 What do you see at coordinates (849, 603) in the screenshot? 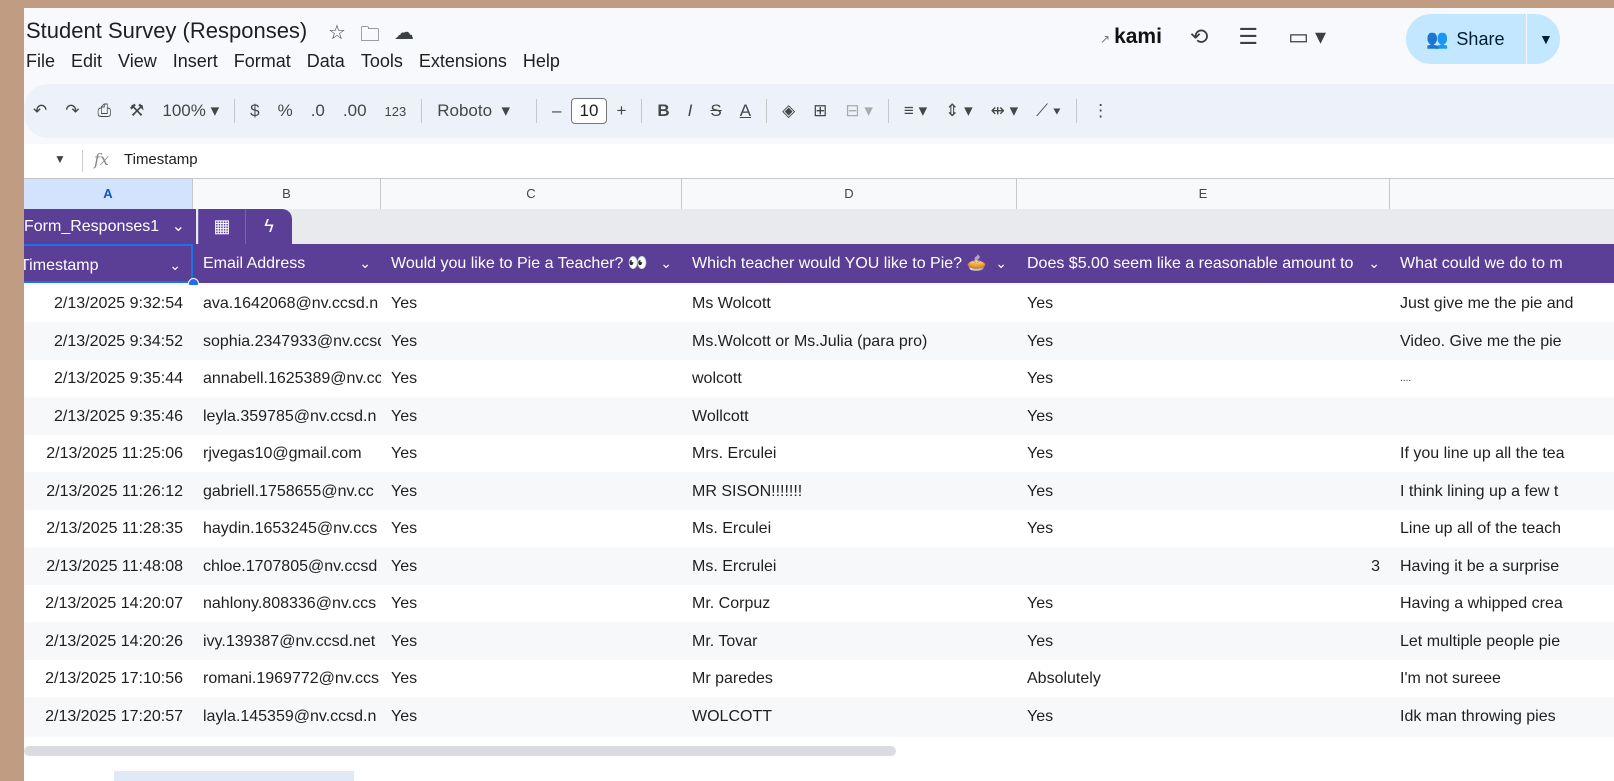
I see `cell-which-teacher: Mr. Corpuz` at bounding box center [849, 603].